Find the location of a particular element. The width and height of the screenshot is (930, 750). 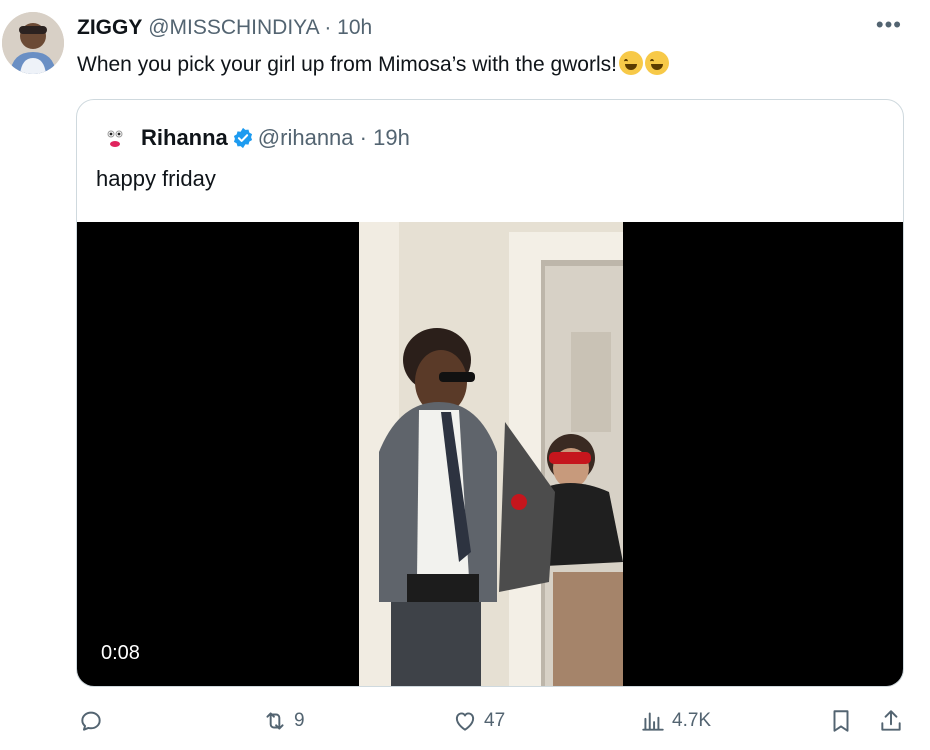

author-name: ZIGGY is located at coordinates (109, 27).